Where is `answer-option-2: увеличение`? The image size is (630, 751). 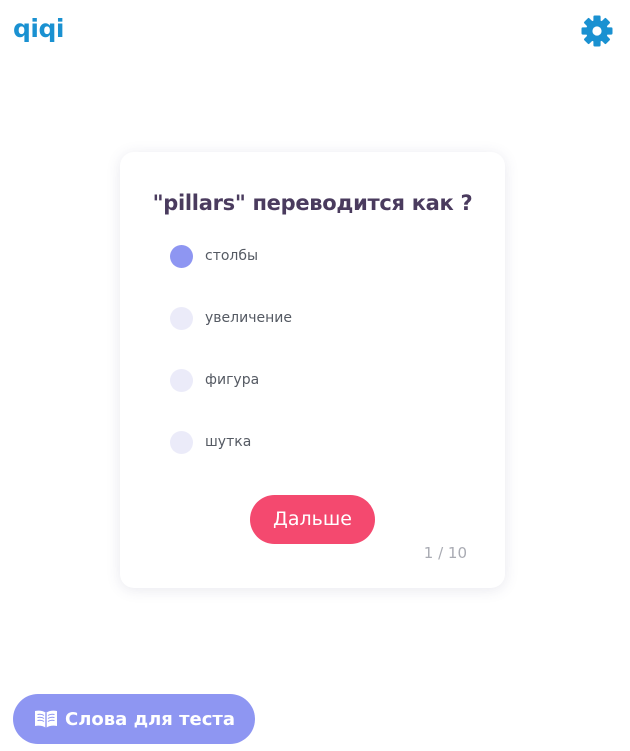
answer-option-2: увеличение is located at coordinates (231, 318).